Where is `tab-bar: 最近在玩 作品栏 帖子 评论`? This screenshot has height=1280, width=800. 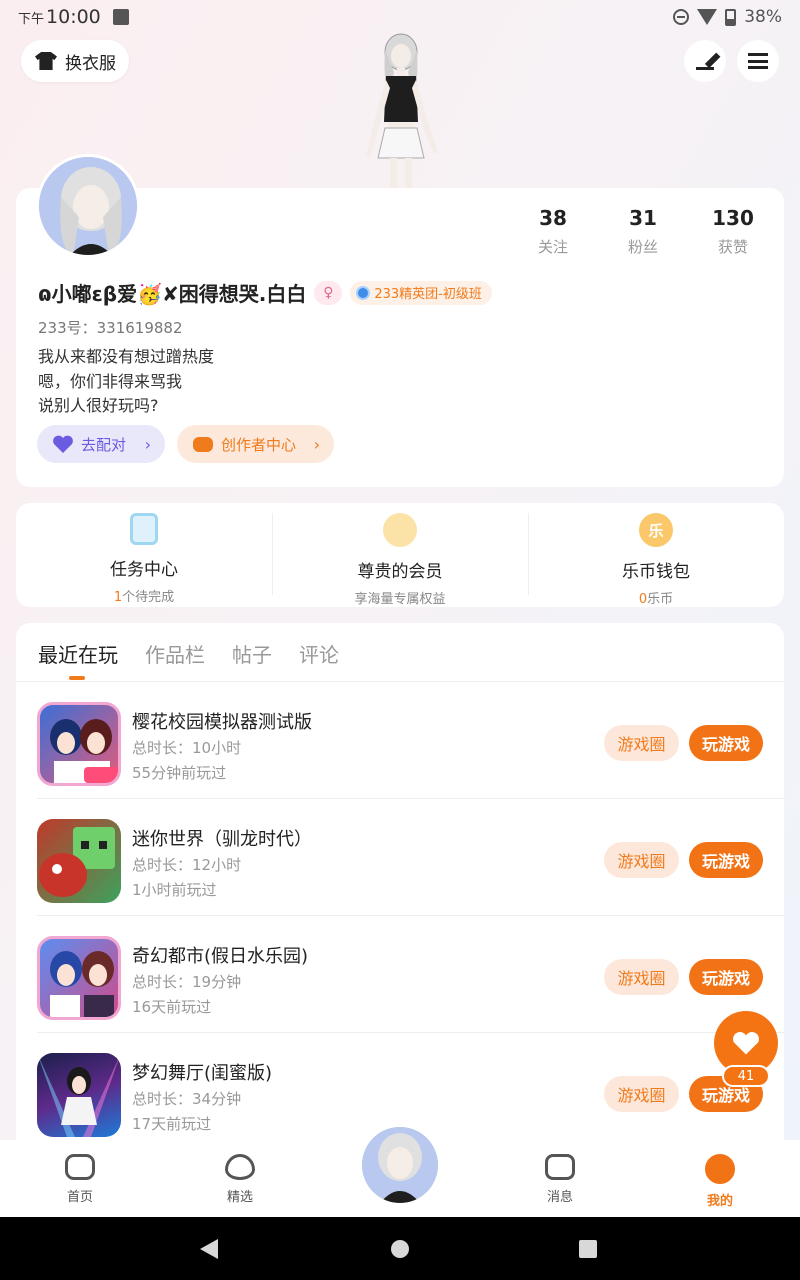 tab-bar: 最近在玩 作品栏 帖子 评论 is located at coordinates (188, 653).